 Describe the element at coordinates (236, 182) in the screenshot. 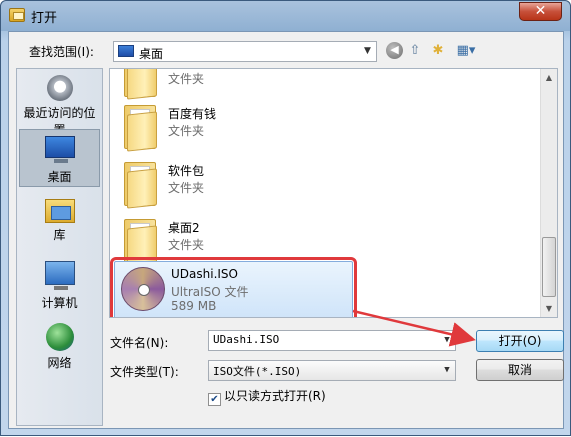

I see `list-item: 软件包 文件夹` at that location.